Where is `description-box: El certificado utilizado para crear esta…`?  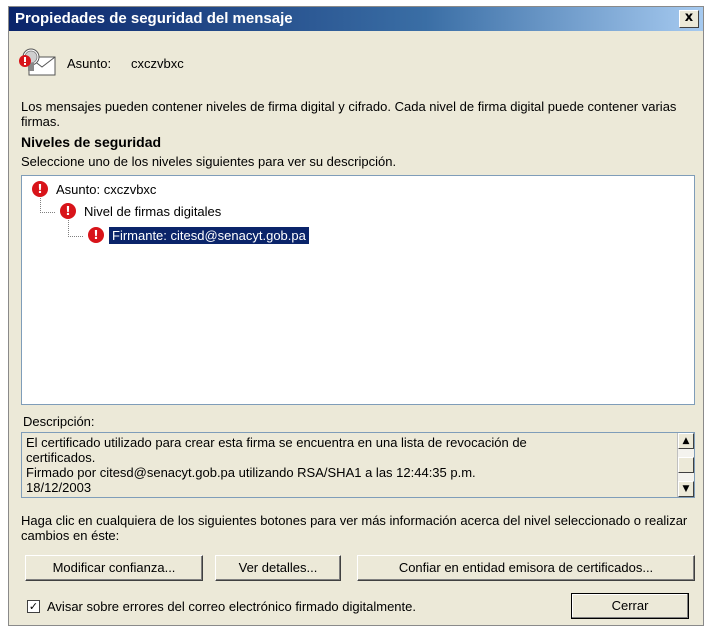 description-box: El certificado utilizado para crear esta… is located at coordinates (358, 465).